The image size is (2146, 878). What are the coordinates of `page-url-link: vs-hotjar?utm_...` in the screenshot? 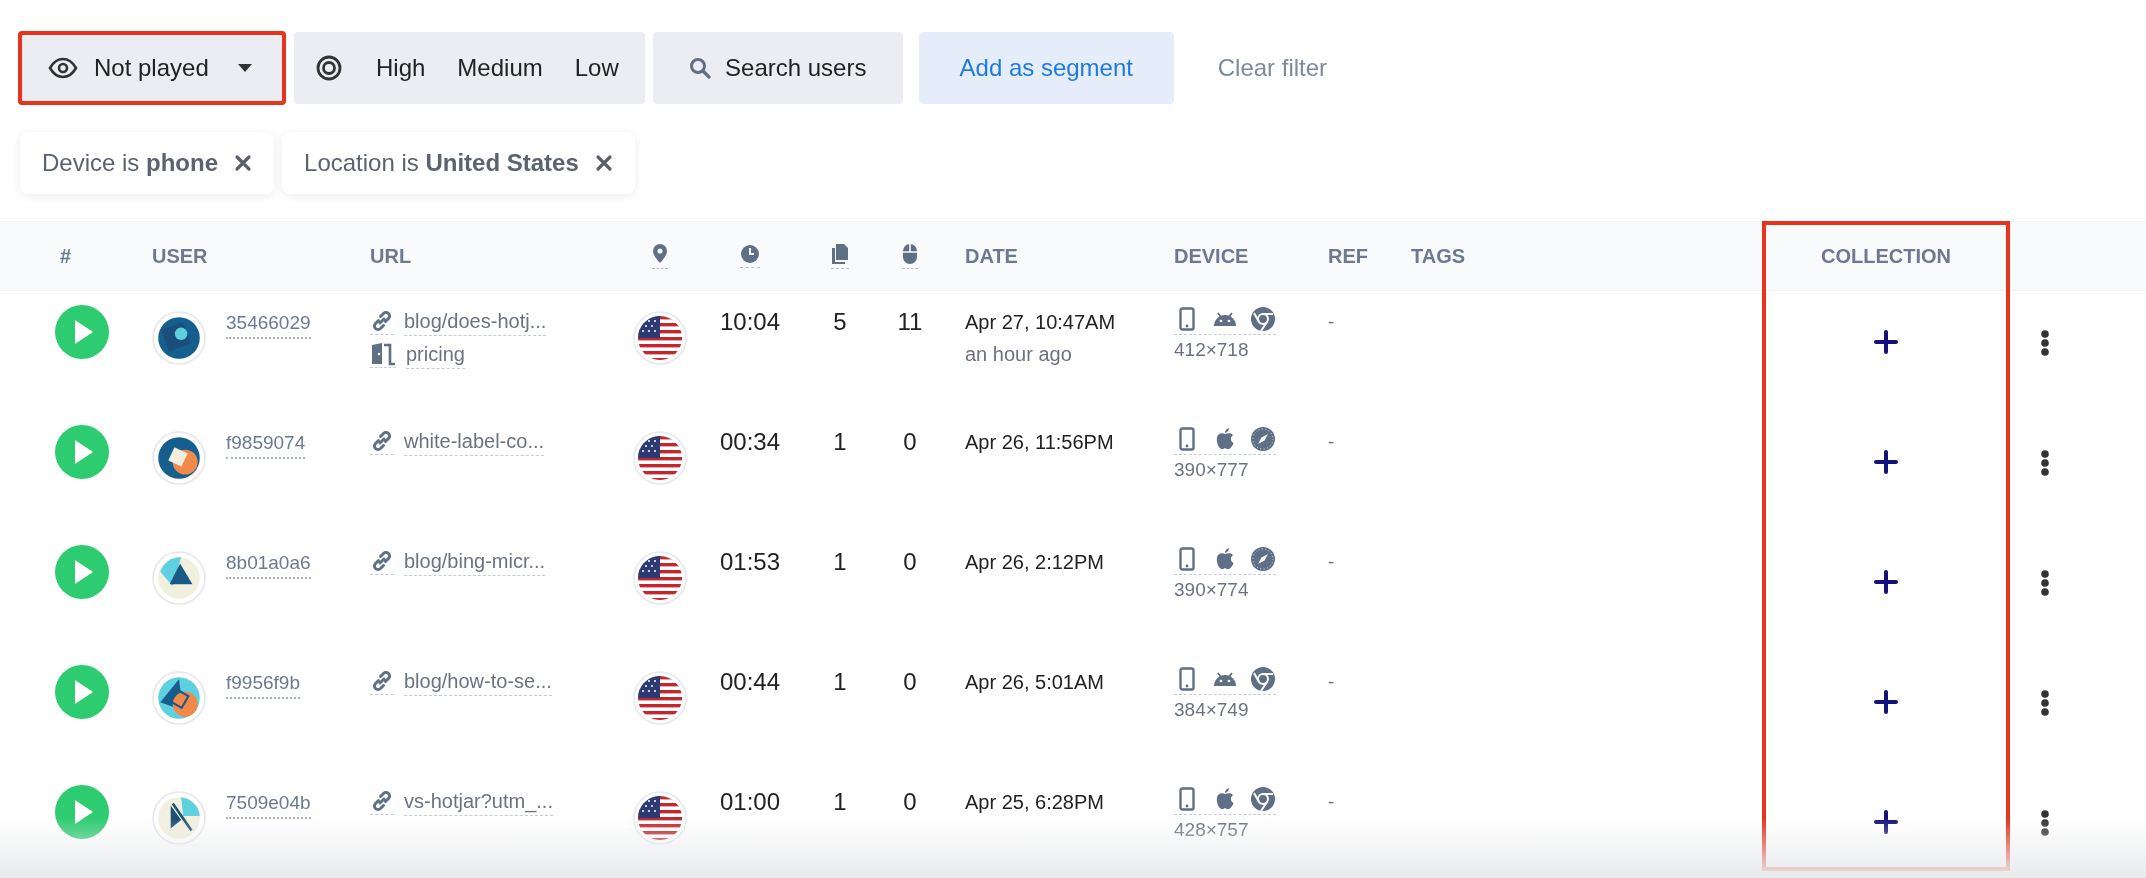 It's located at (478, 801).